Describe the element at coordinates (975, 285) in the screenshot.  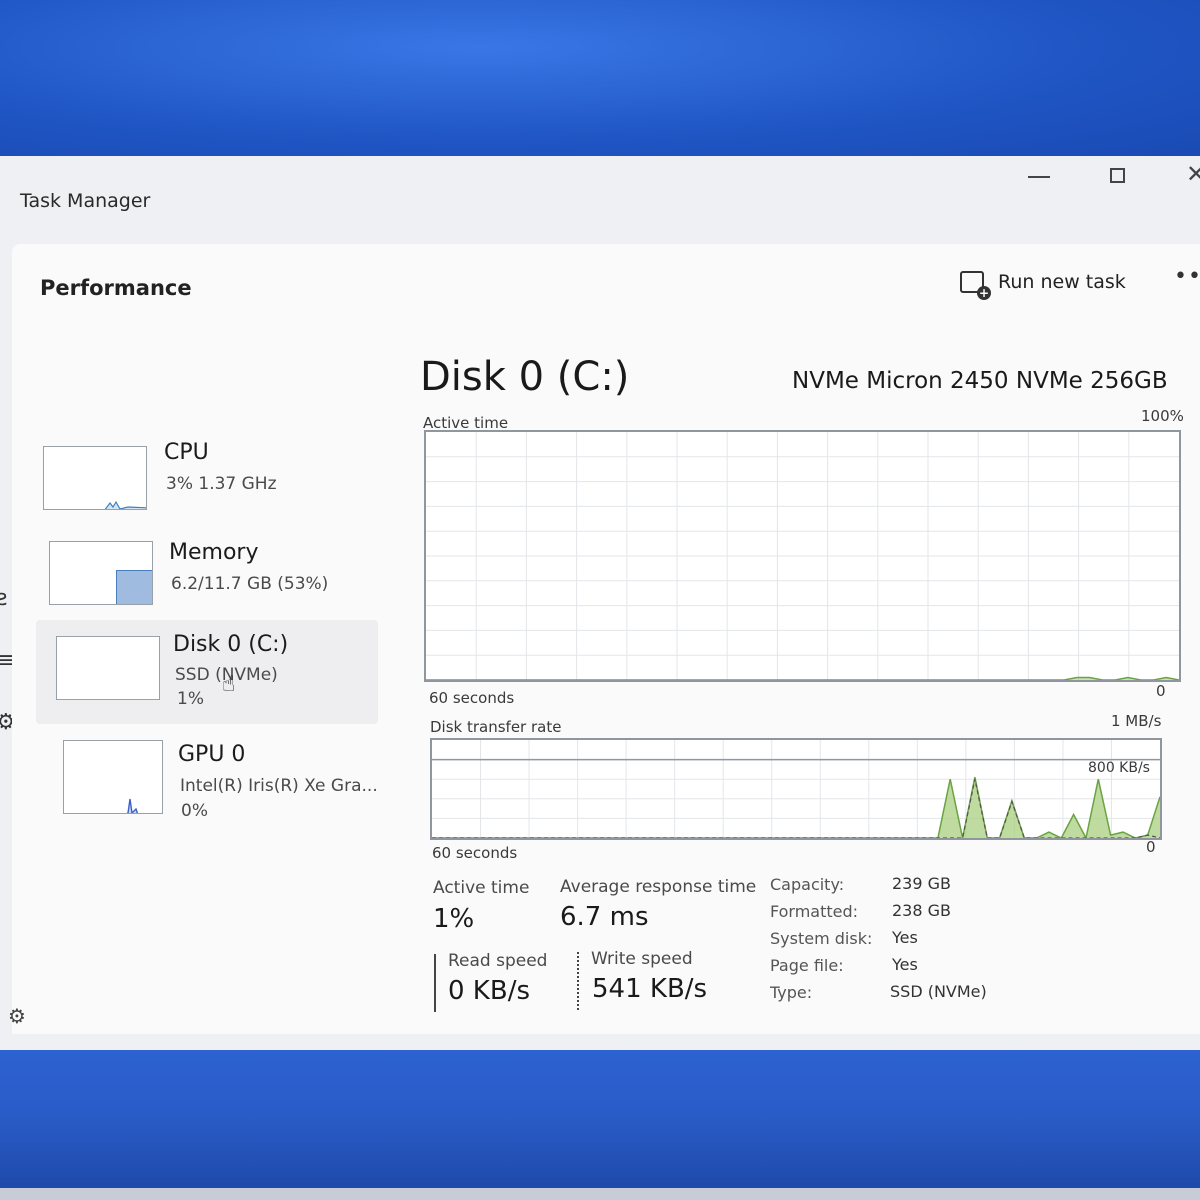
I see `run-task-icon` at that location.